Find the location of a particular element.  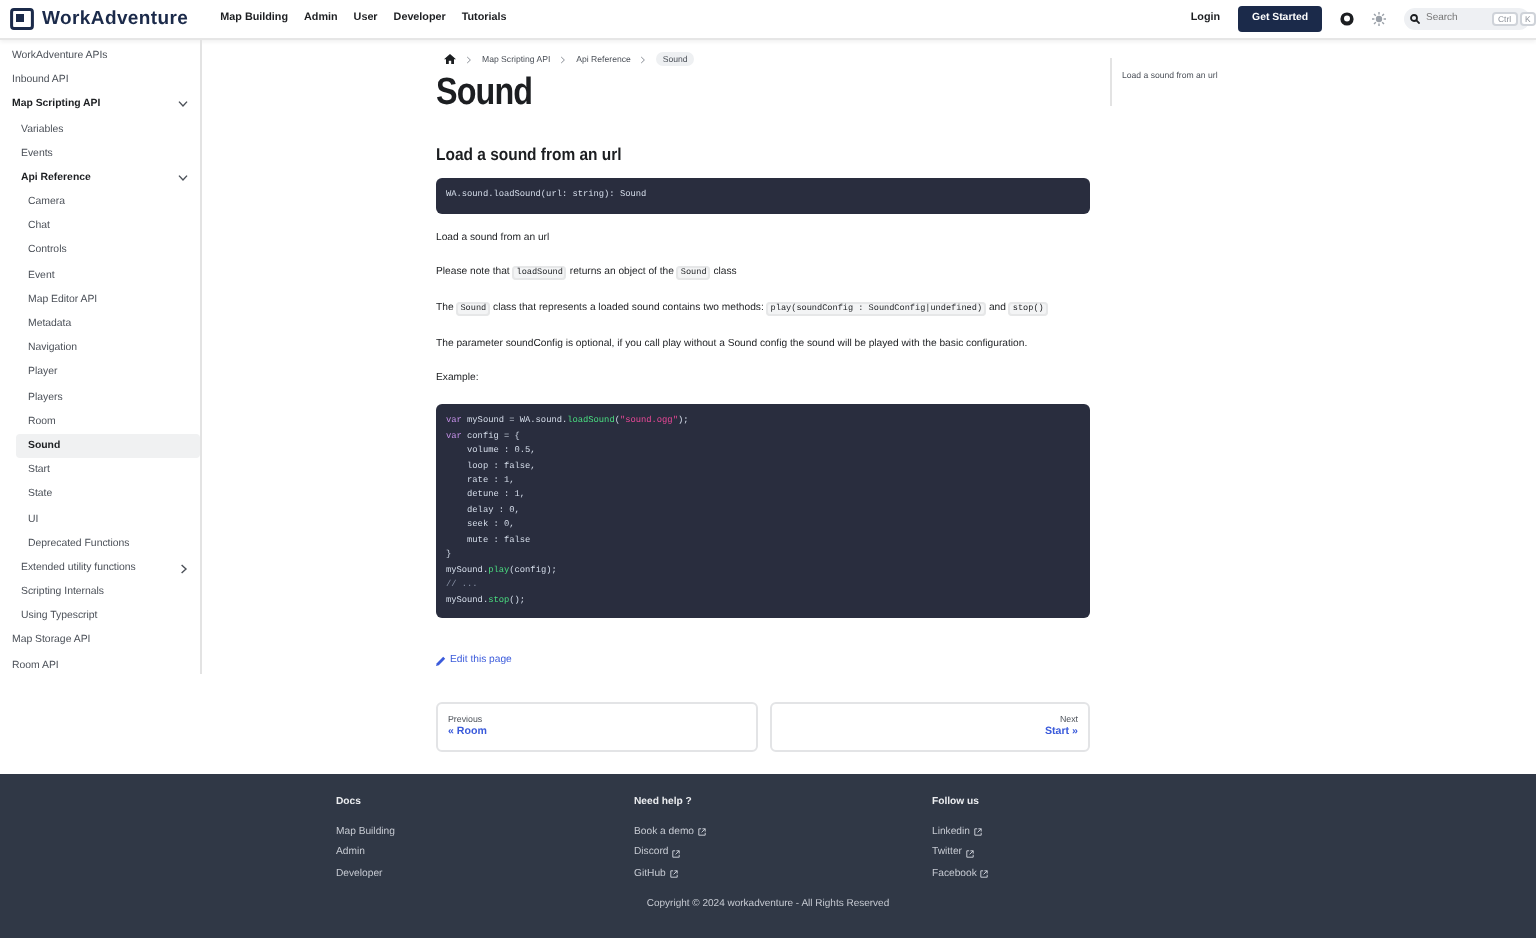

pencil-icon is located at coordinates (441, 660).